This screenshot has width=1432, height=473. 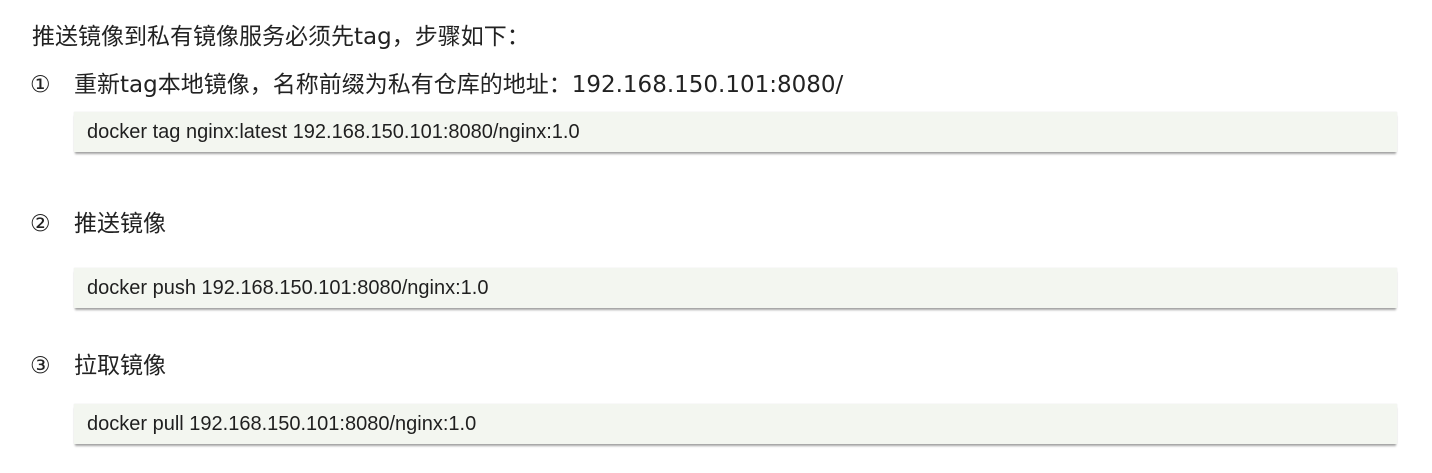 I want to click on step-3-marker: ③, so click(x=40, y=366).